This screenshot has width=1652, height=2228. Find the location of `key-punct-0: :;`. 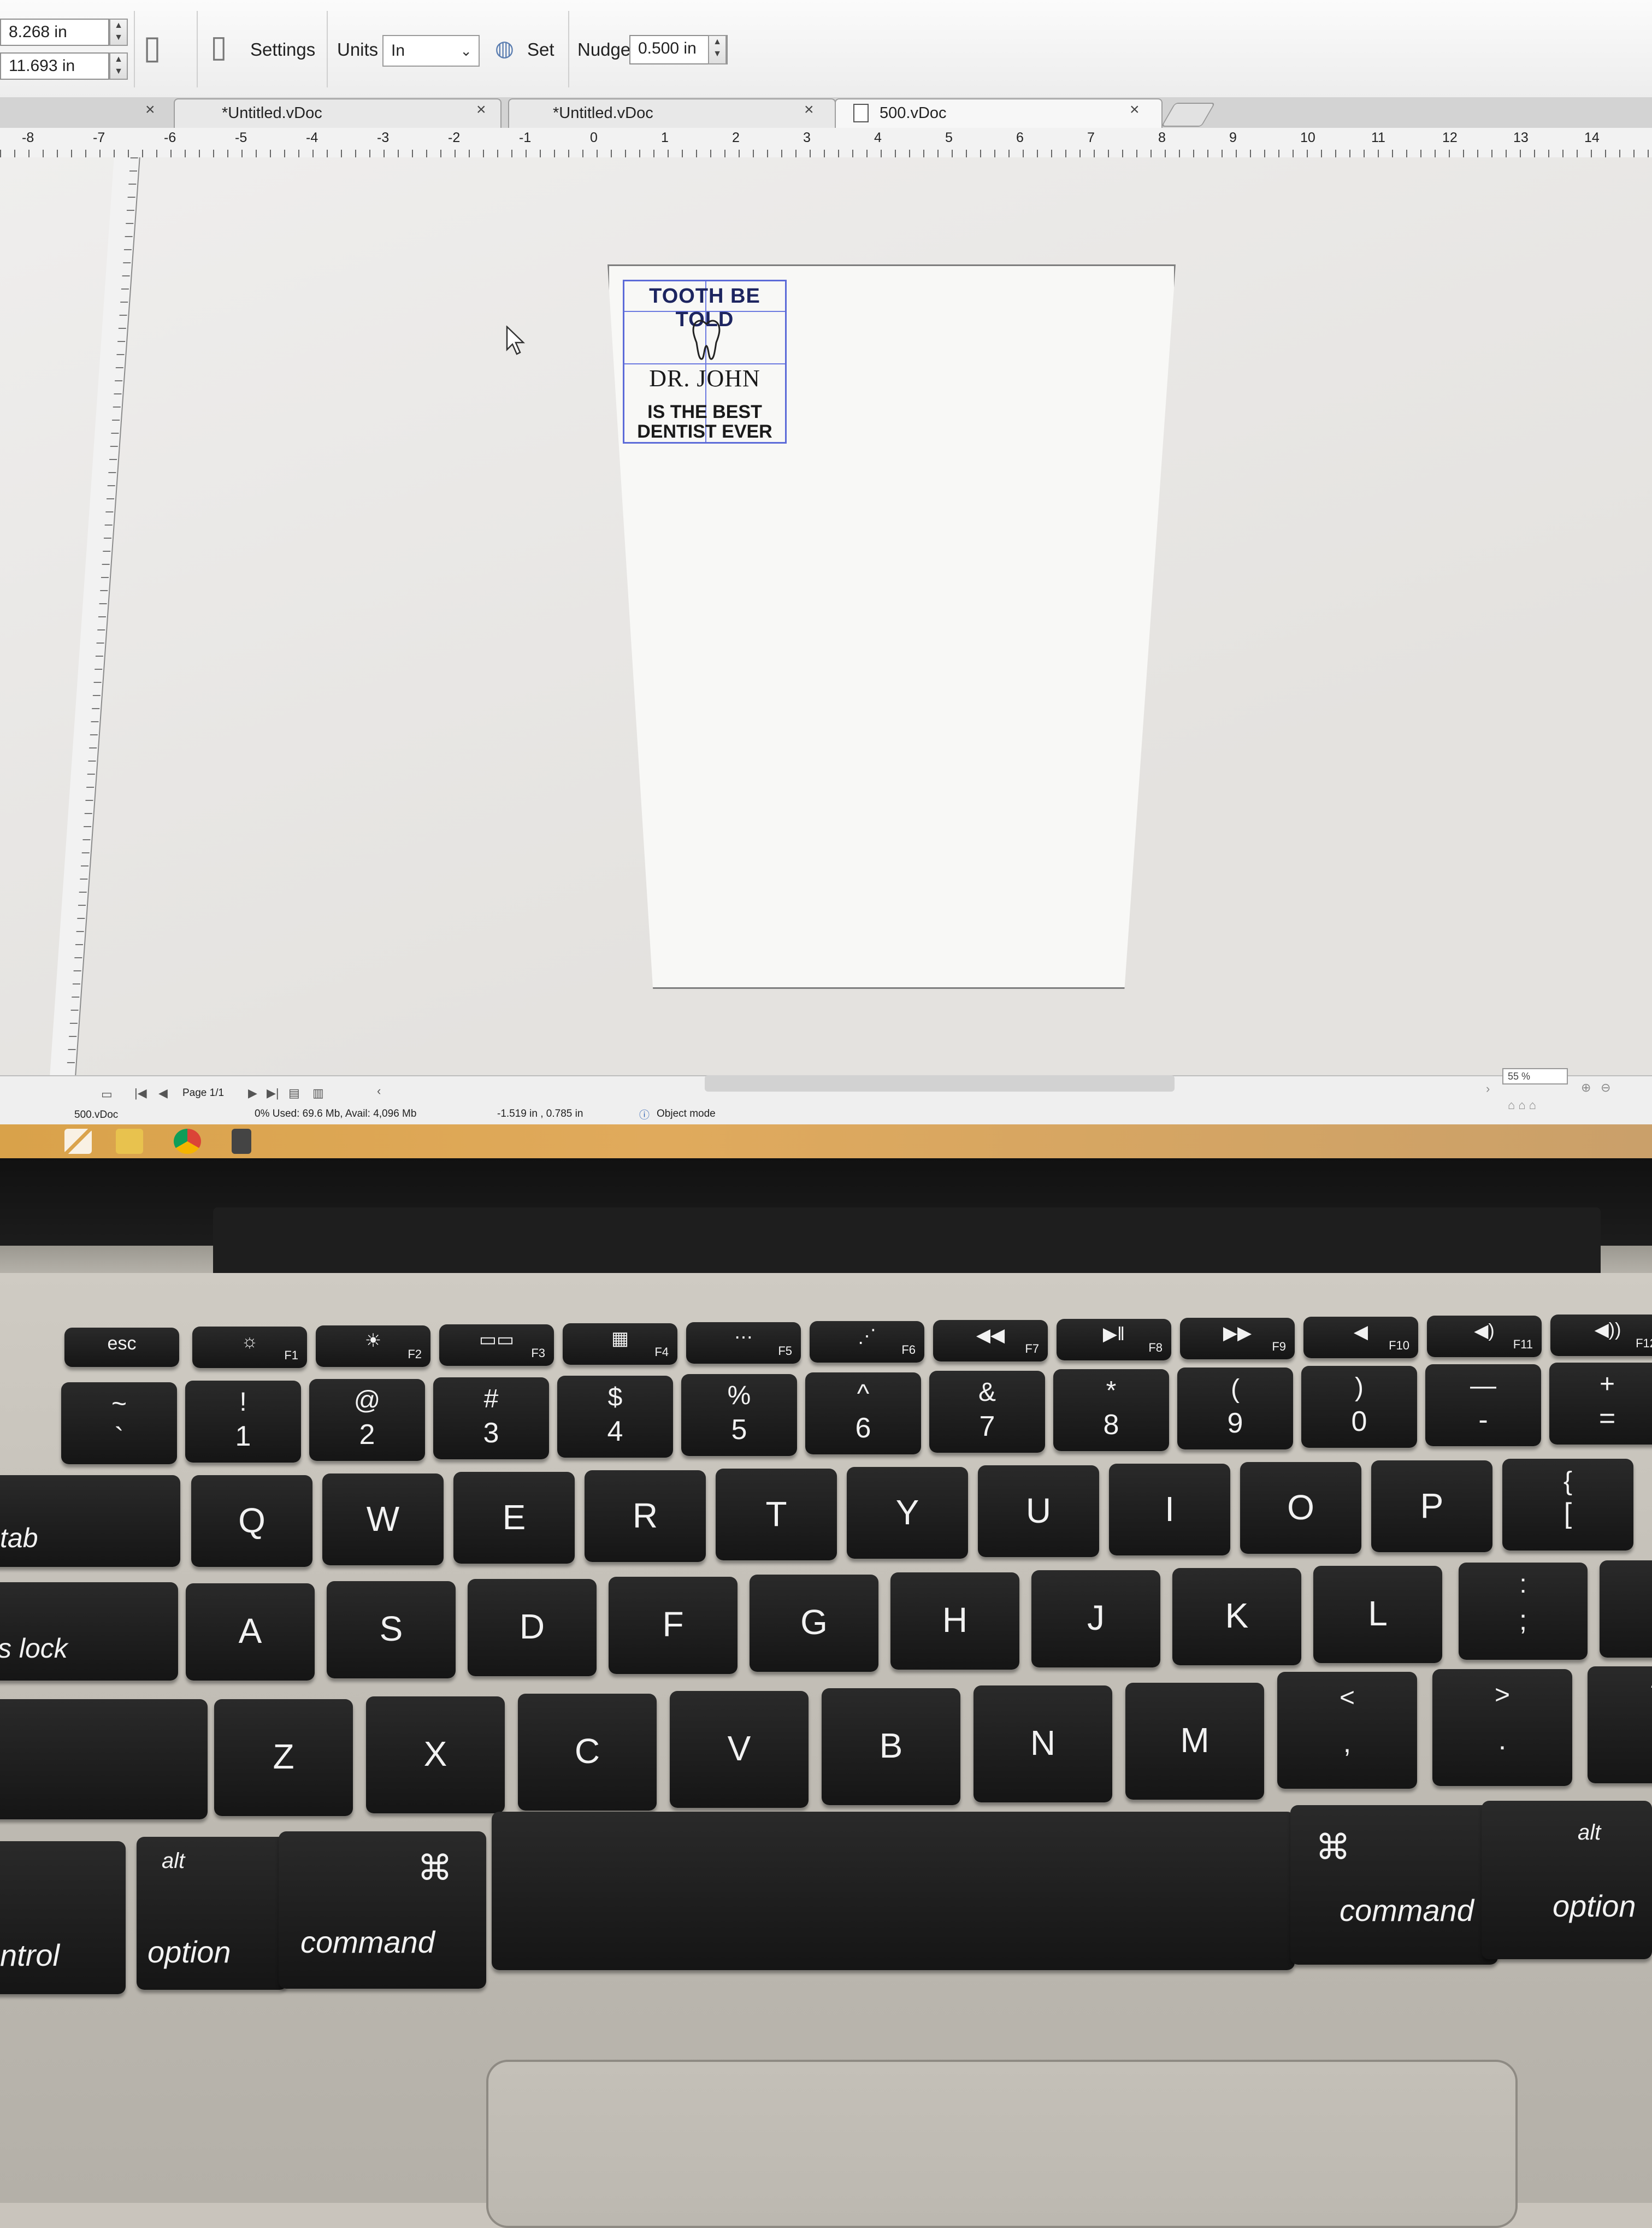

key-punct-0: :; is located at coordinates (1523, 1612).